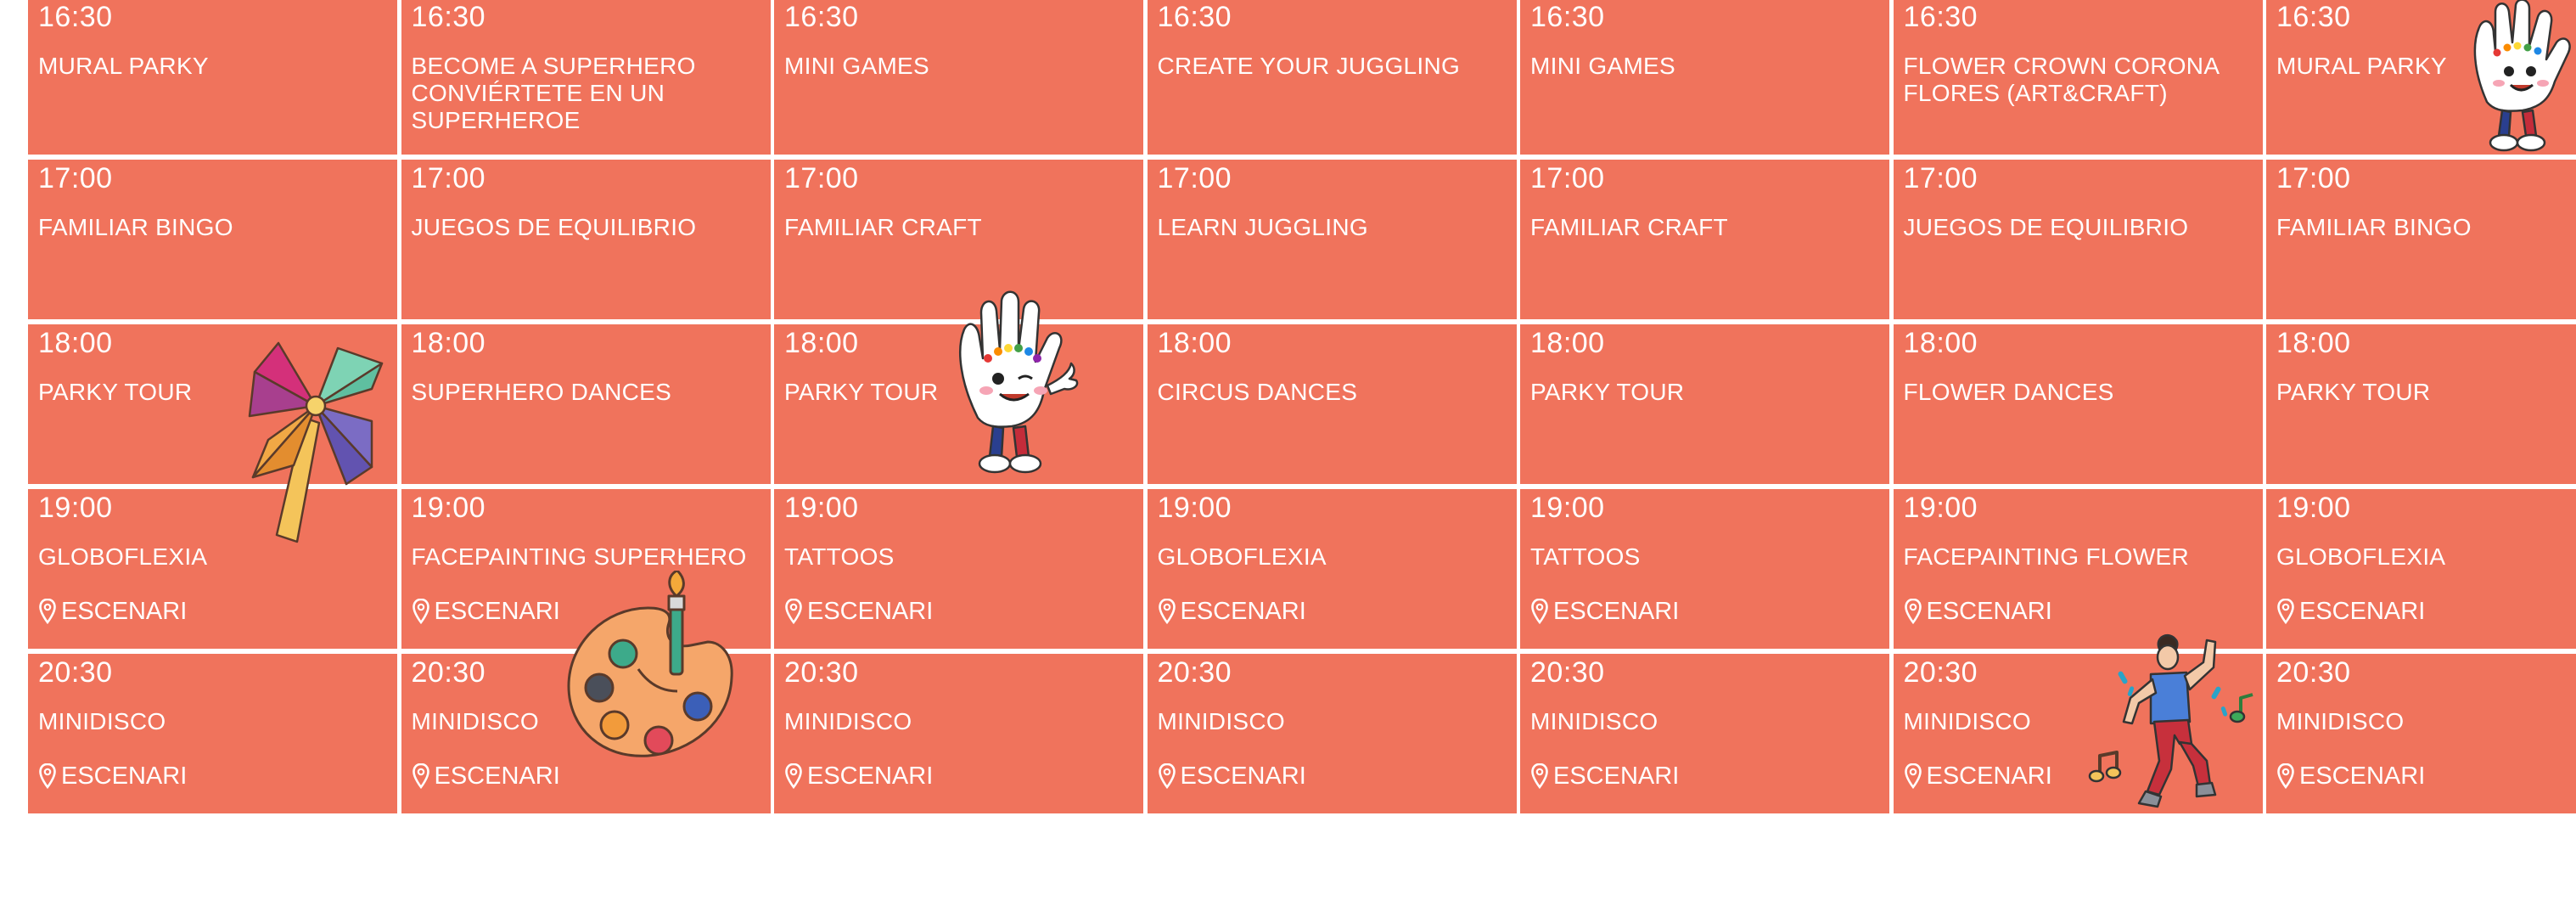 The width and height of the screenshot is (2576, 906). I want to click on activity-title: FLOWER DANCES, so click(2008, 392).